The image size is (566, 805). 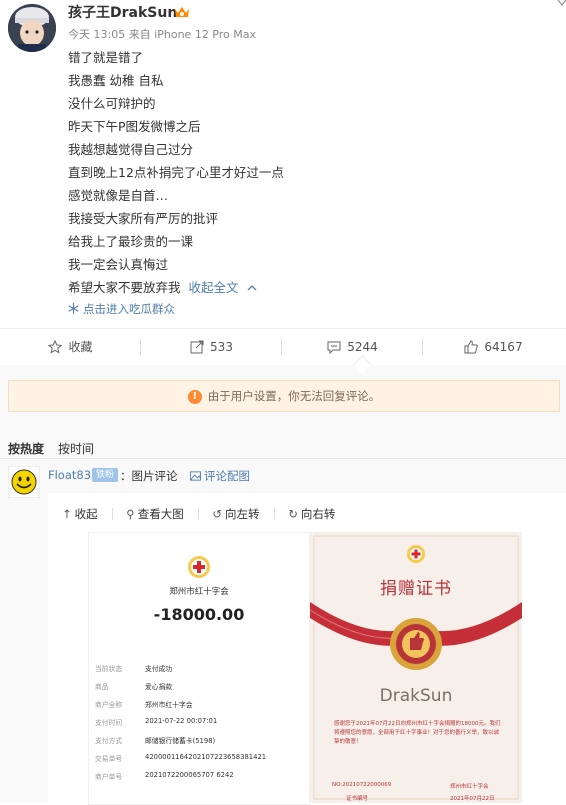 What do you see at coordinates (131, 149) in the screenshot?
I see `post-line: 我越想越觉得自己过分` at bounding box center [131, 149].